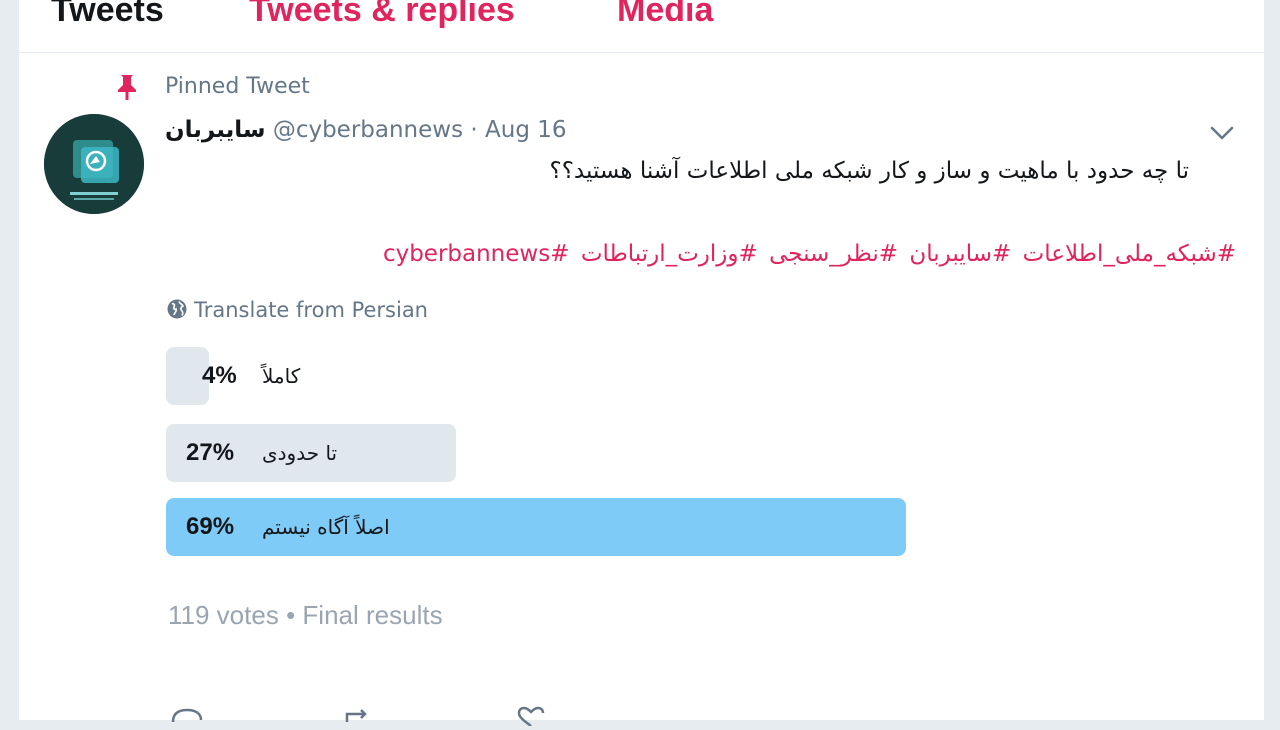  What do you see at coordinates (311, 310) in the screenshot?
I see `translate-label: Translate from Persian` at bounding box center [311, 310].